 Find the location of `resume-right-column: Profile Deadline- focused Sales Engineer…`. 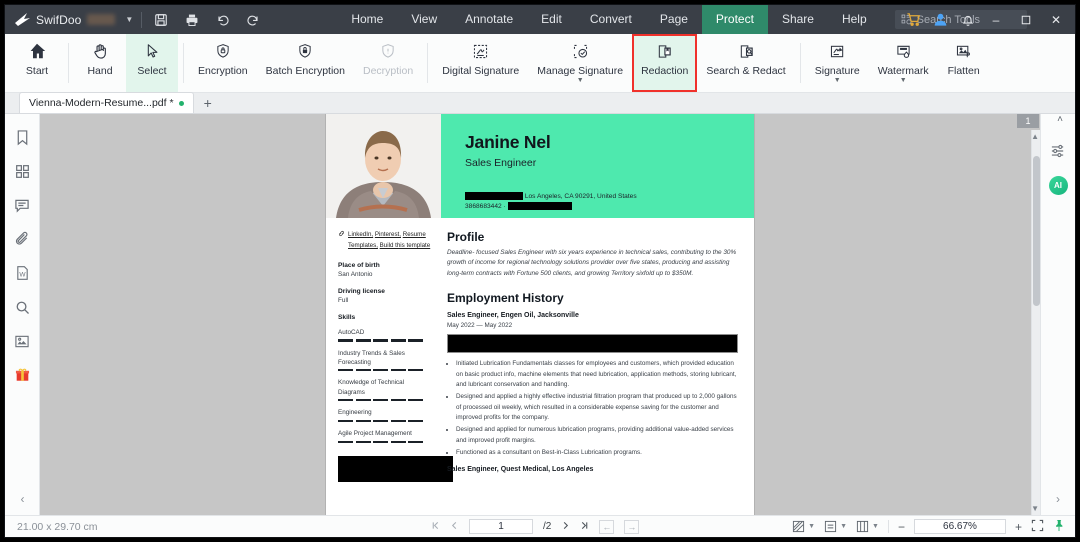

resume-right-column: Profile Deadline- focused Sales Engineer… is located at coordinates (597, 356).